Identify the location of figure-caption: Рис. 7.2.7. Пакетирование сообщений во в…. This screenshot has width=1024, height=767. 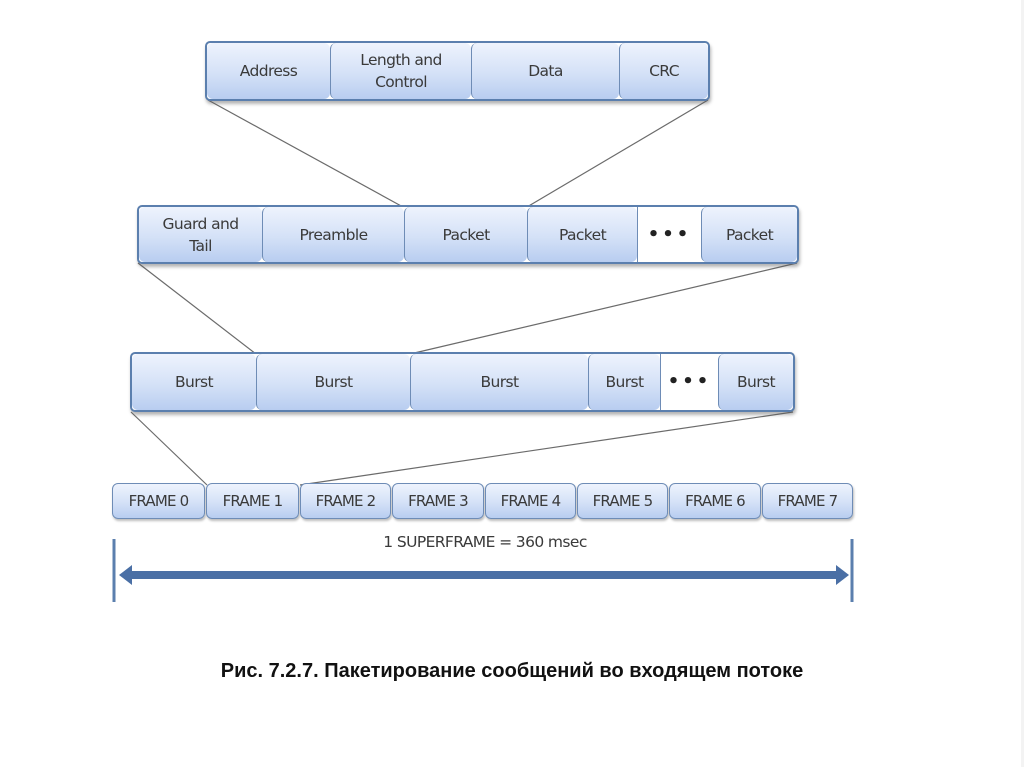
(512, 671).